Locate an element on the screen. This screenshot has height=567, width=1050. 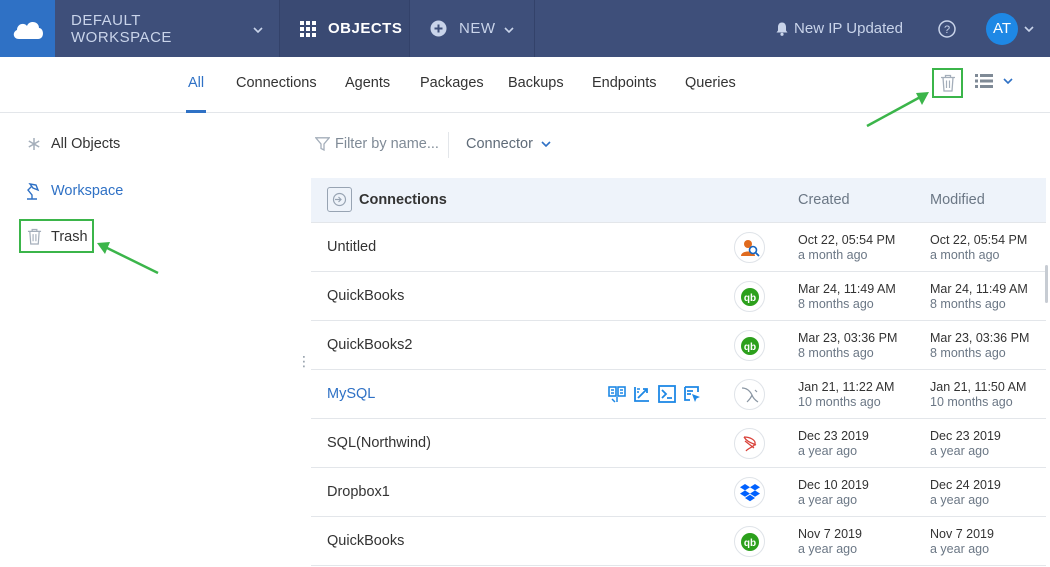
created-datetime: Mar 23, 03:36 PM is located at coordinates (848, 338).